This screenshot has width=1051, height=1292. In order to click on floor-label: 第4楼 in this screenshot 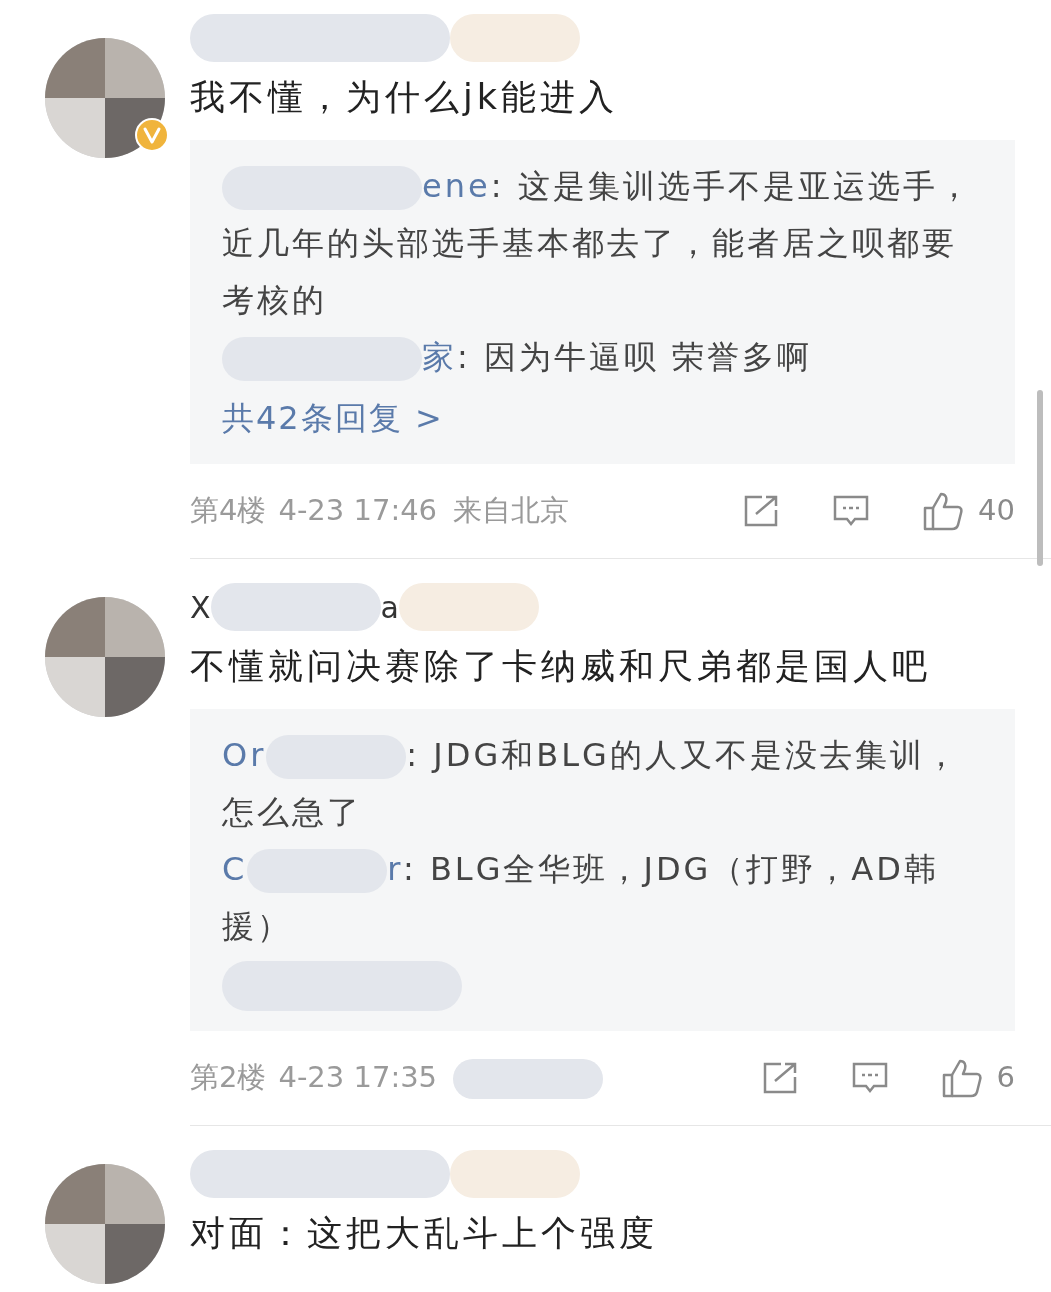, I will do `click(228, 511)`.